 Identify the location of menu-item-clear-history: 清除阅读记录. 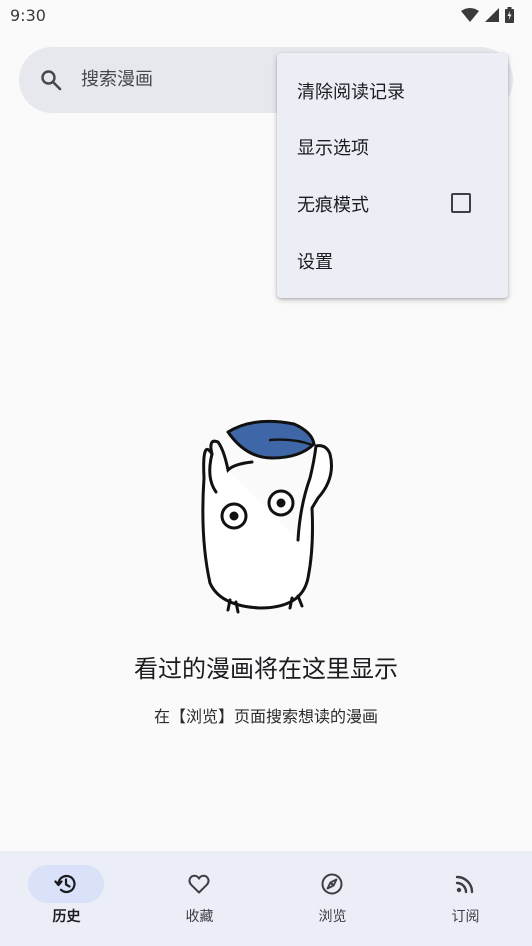
(392, 91).